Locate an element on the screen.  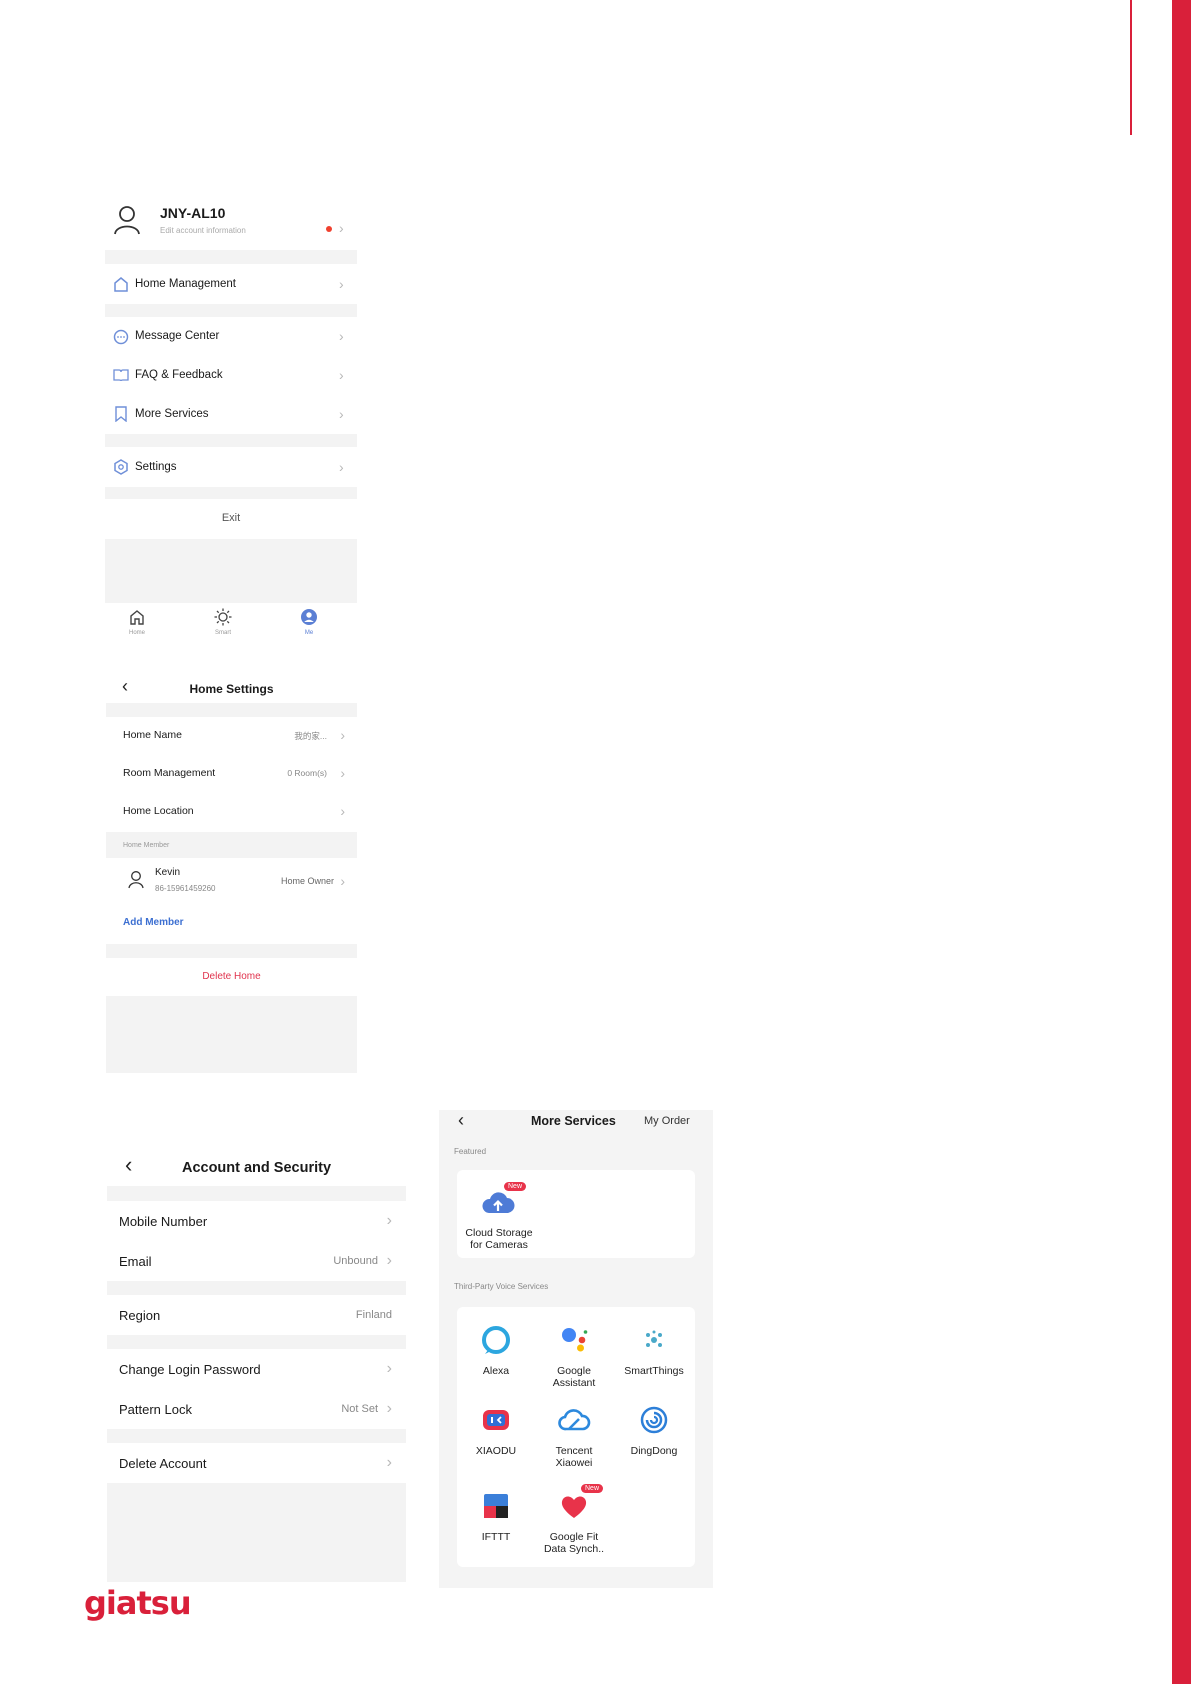
menu-item-faq-feedback: FAQ & Feedback › is located at coordinates (231, 375).